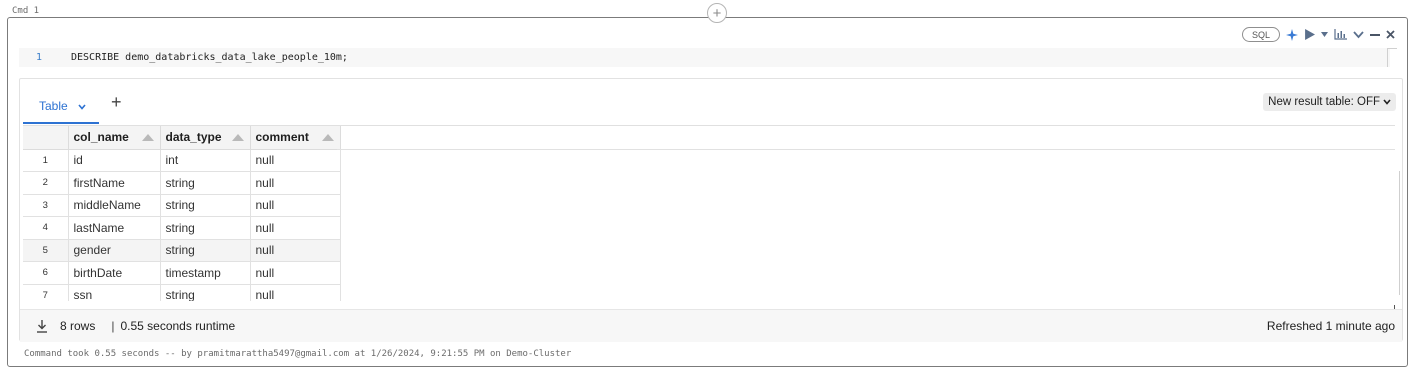  I want to click on cell-col-name: ssn, so click(114, 292).